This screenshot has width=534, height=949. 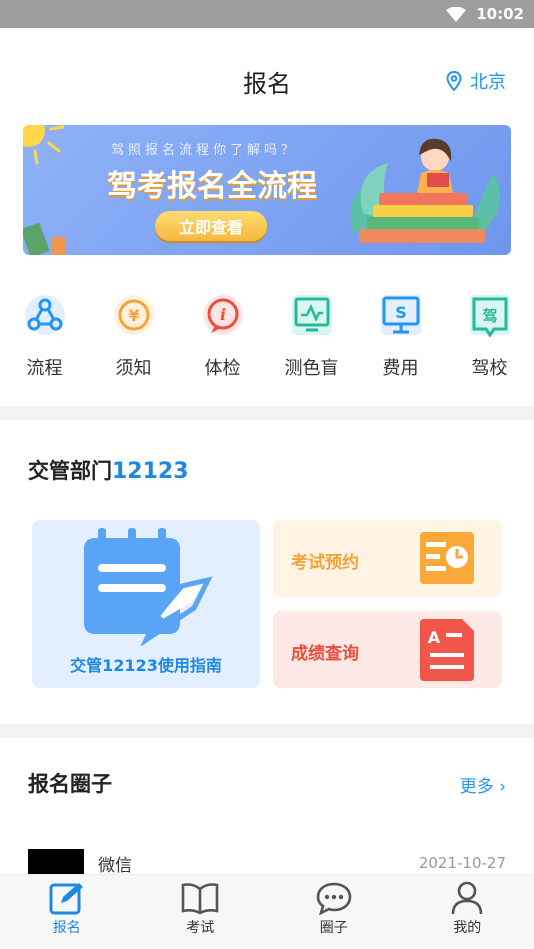 What do you see at coordinates (44, 238) in the screenshot?
I see `pencil-icon` at bounding box center [44, 238].